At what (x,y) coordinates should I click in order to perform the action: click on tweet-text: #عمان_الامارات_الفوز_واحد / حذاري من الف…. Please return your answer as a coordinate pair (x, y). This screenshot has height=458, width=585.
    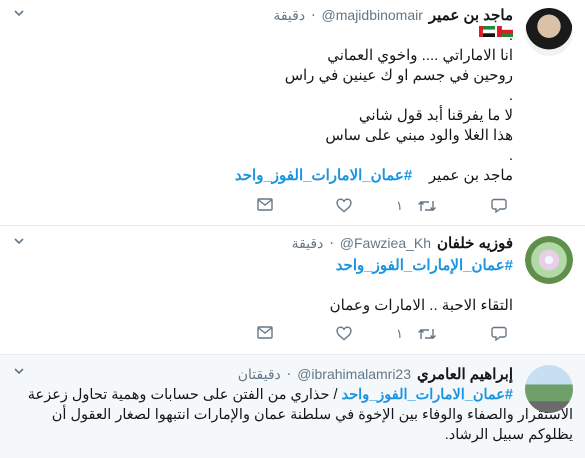
    Looking at the image, I should click on (290, 416).